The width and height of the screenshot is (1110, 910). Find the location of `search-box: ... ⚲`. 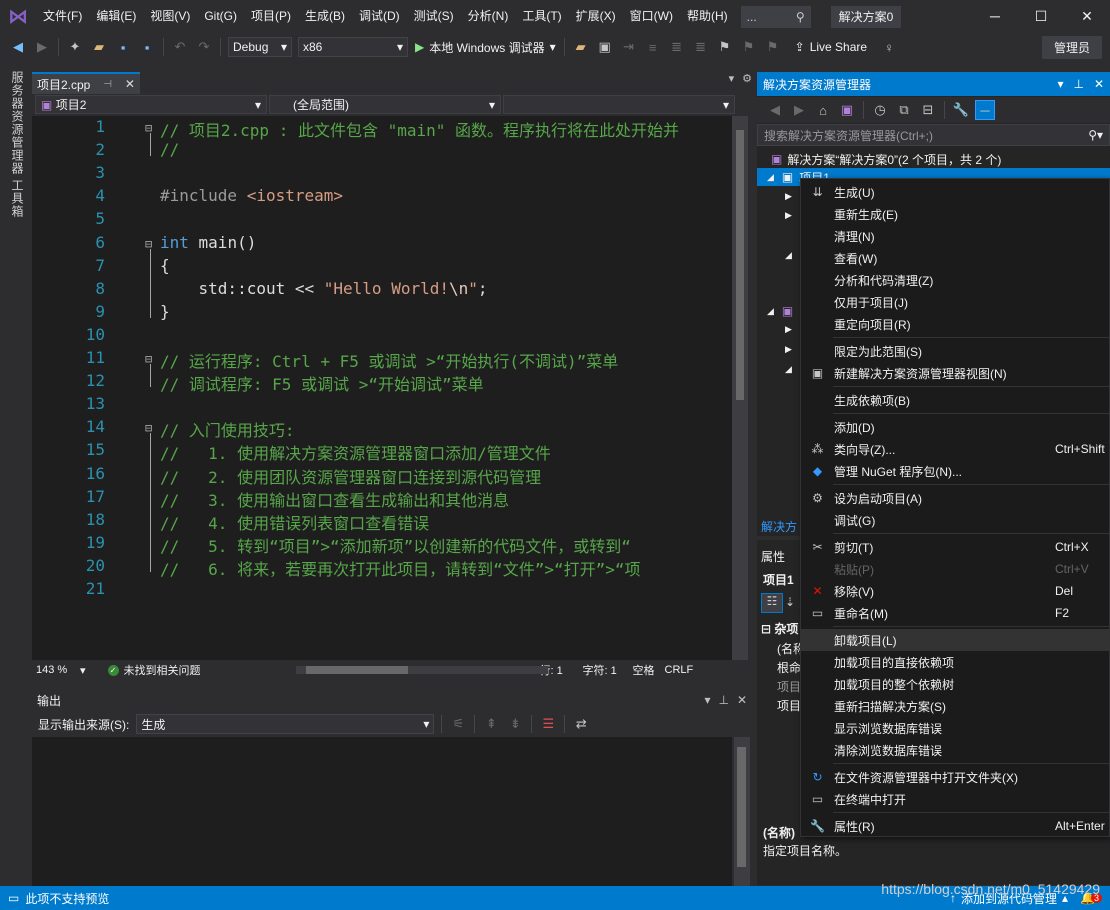

search-box: ... ⚲ is located at coordinates (775, 16).